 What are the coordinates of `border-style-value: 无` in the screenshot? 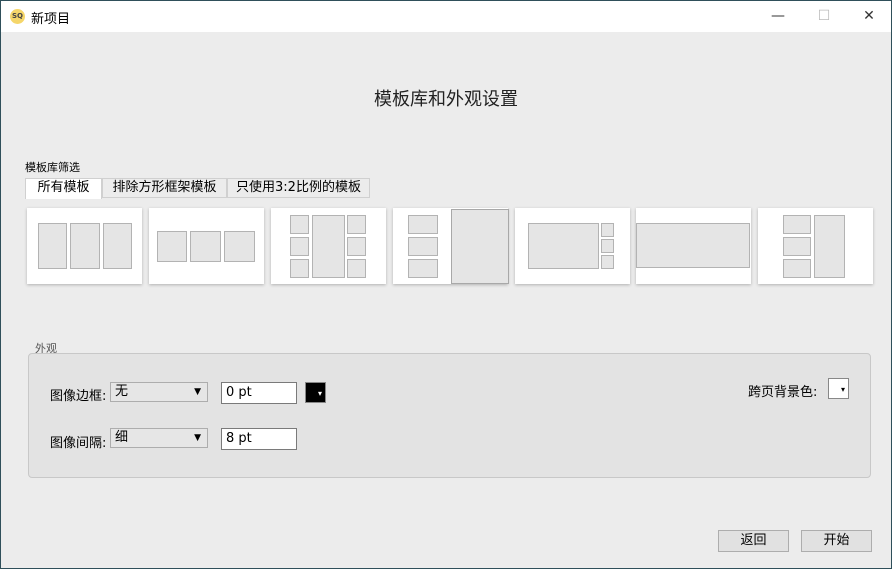 It's located at (122, 391).